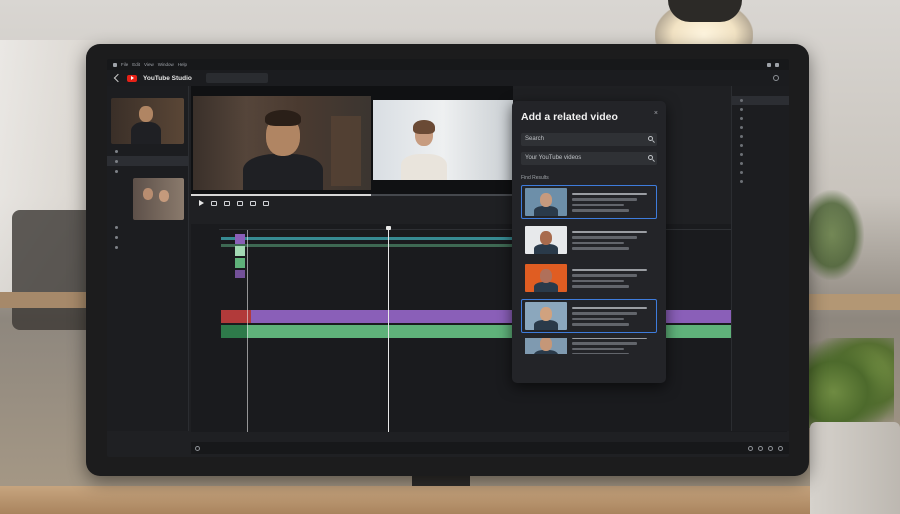  What do you see at coordinates (283, 118) in the screenshot?
I see `presenter-hair` at bounding box center [283, 118].